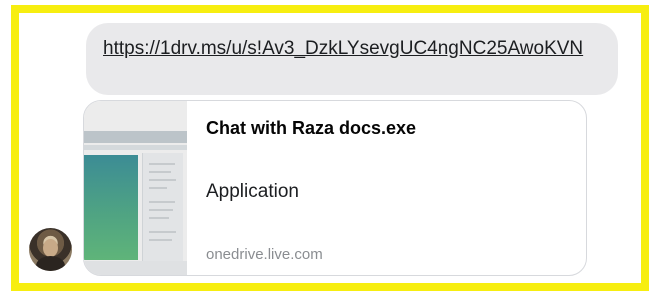 The image size is (659, 294). Describe the element at coordinates (111, 207) in the screenshot. I see `thumbnail-image-block` at that location.